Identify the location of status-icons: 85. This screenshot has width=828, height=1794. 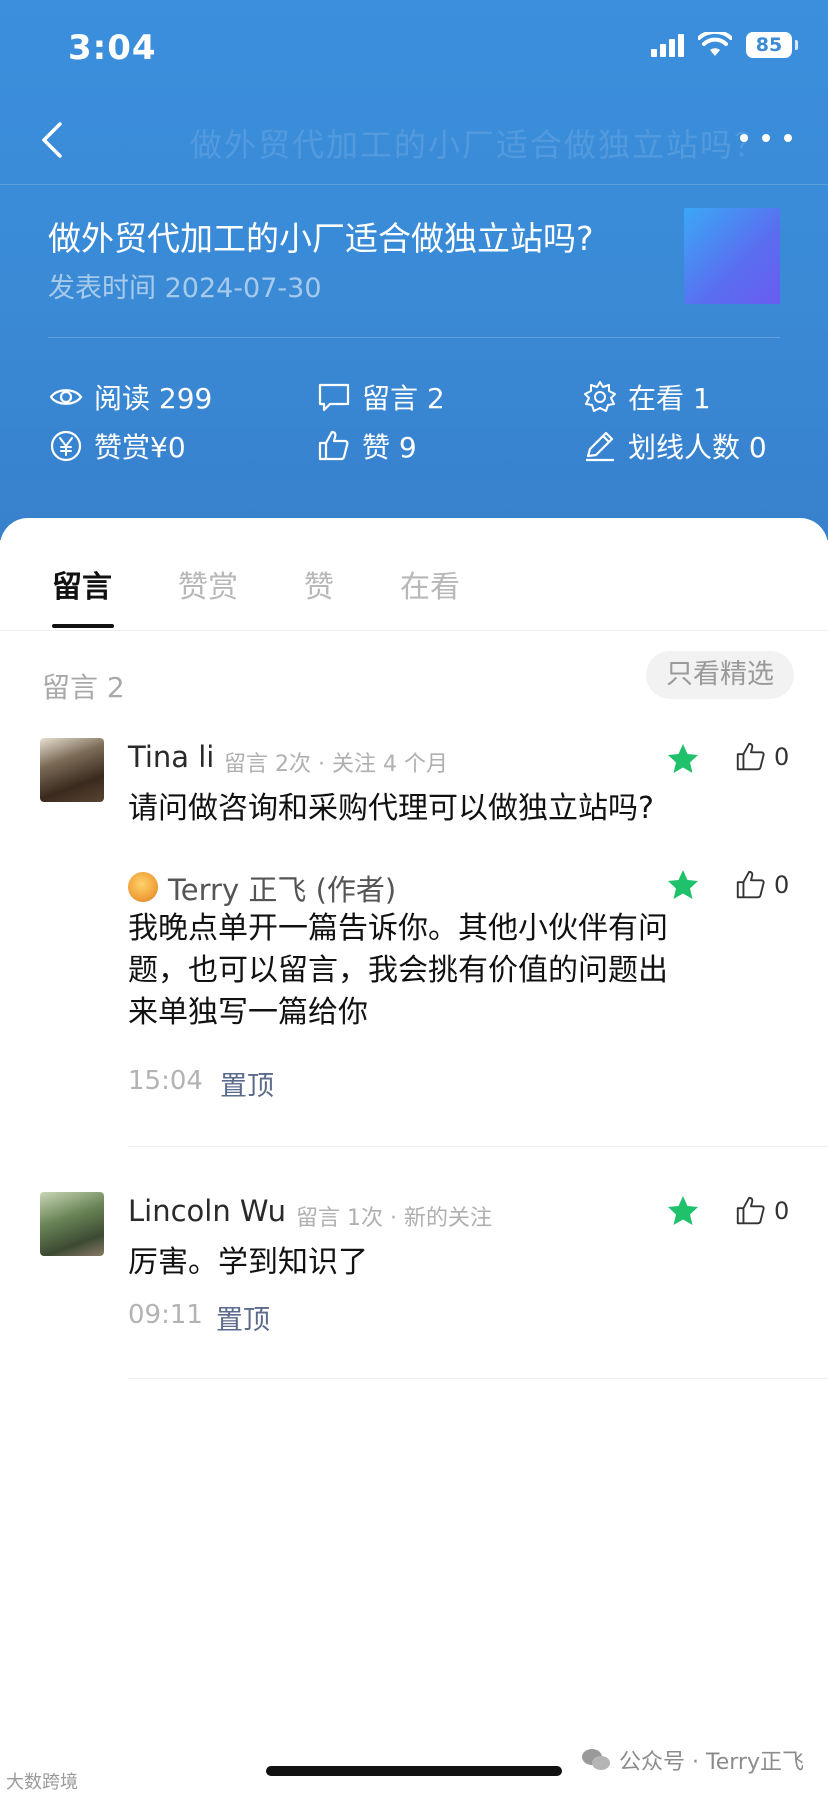
(724, 45).